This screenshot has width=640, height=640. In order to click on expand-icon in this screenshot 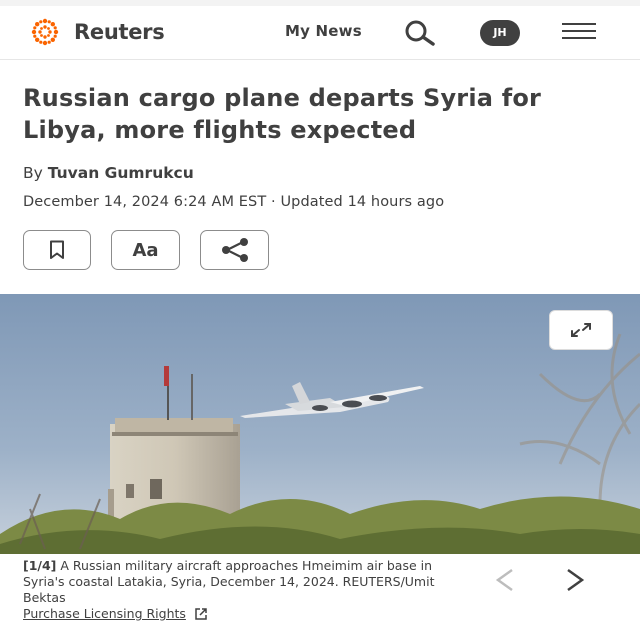, I will do `click(581, 330)`.